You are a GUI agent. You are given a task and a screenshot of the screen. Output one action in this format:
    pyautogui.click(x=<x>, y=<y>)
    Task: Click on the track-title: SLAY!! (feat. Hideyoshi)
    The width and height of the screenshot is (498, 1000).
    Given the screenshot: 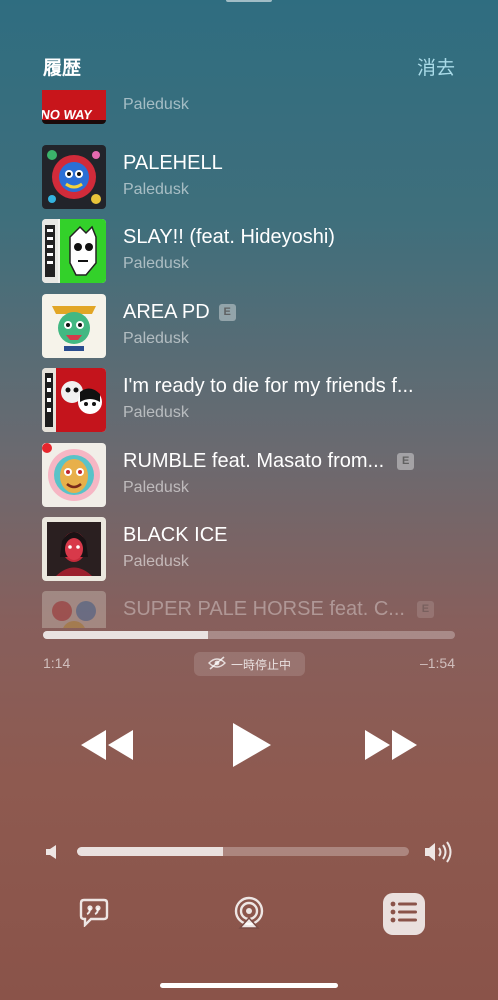 What is the action you would take?
    pyautogui.click(x=229, y=237)
    